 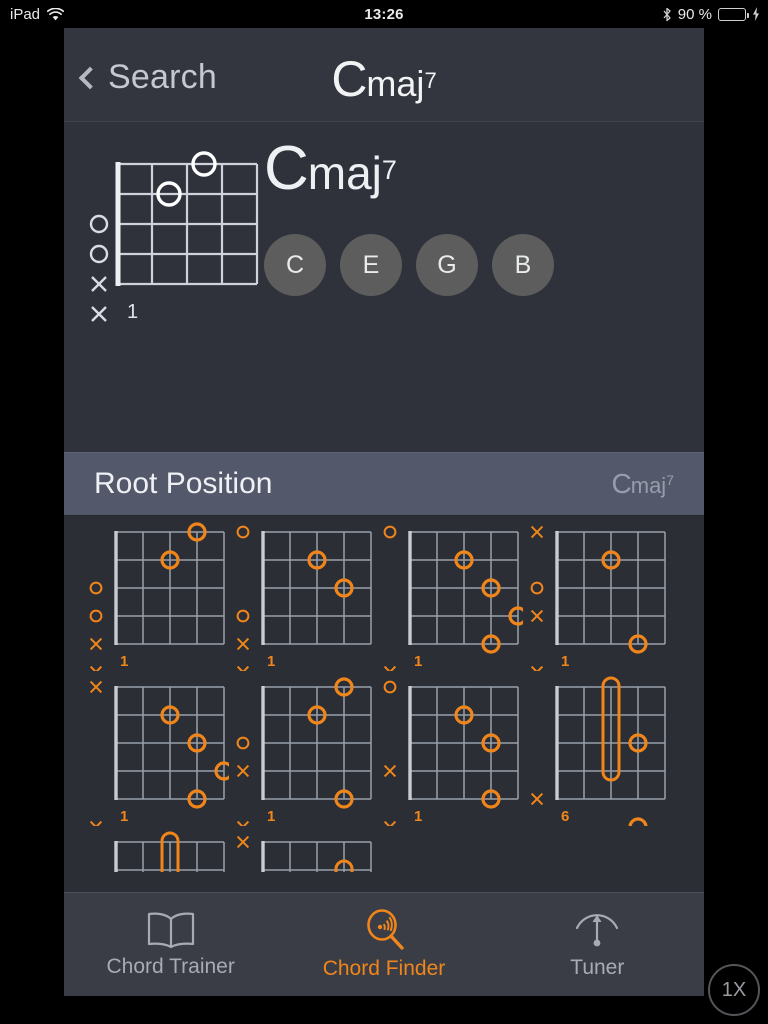 What do you see at coordinates (670, 479) in the screenshot?
I see `section-superscript: 7` at bounding box center [670, 479].